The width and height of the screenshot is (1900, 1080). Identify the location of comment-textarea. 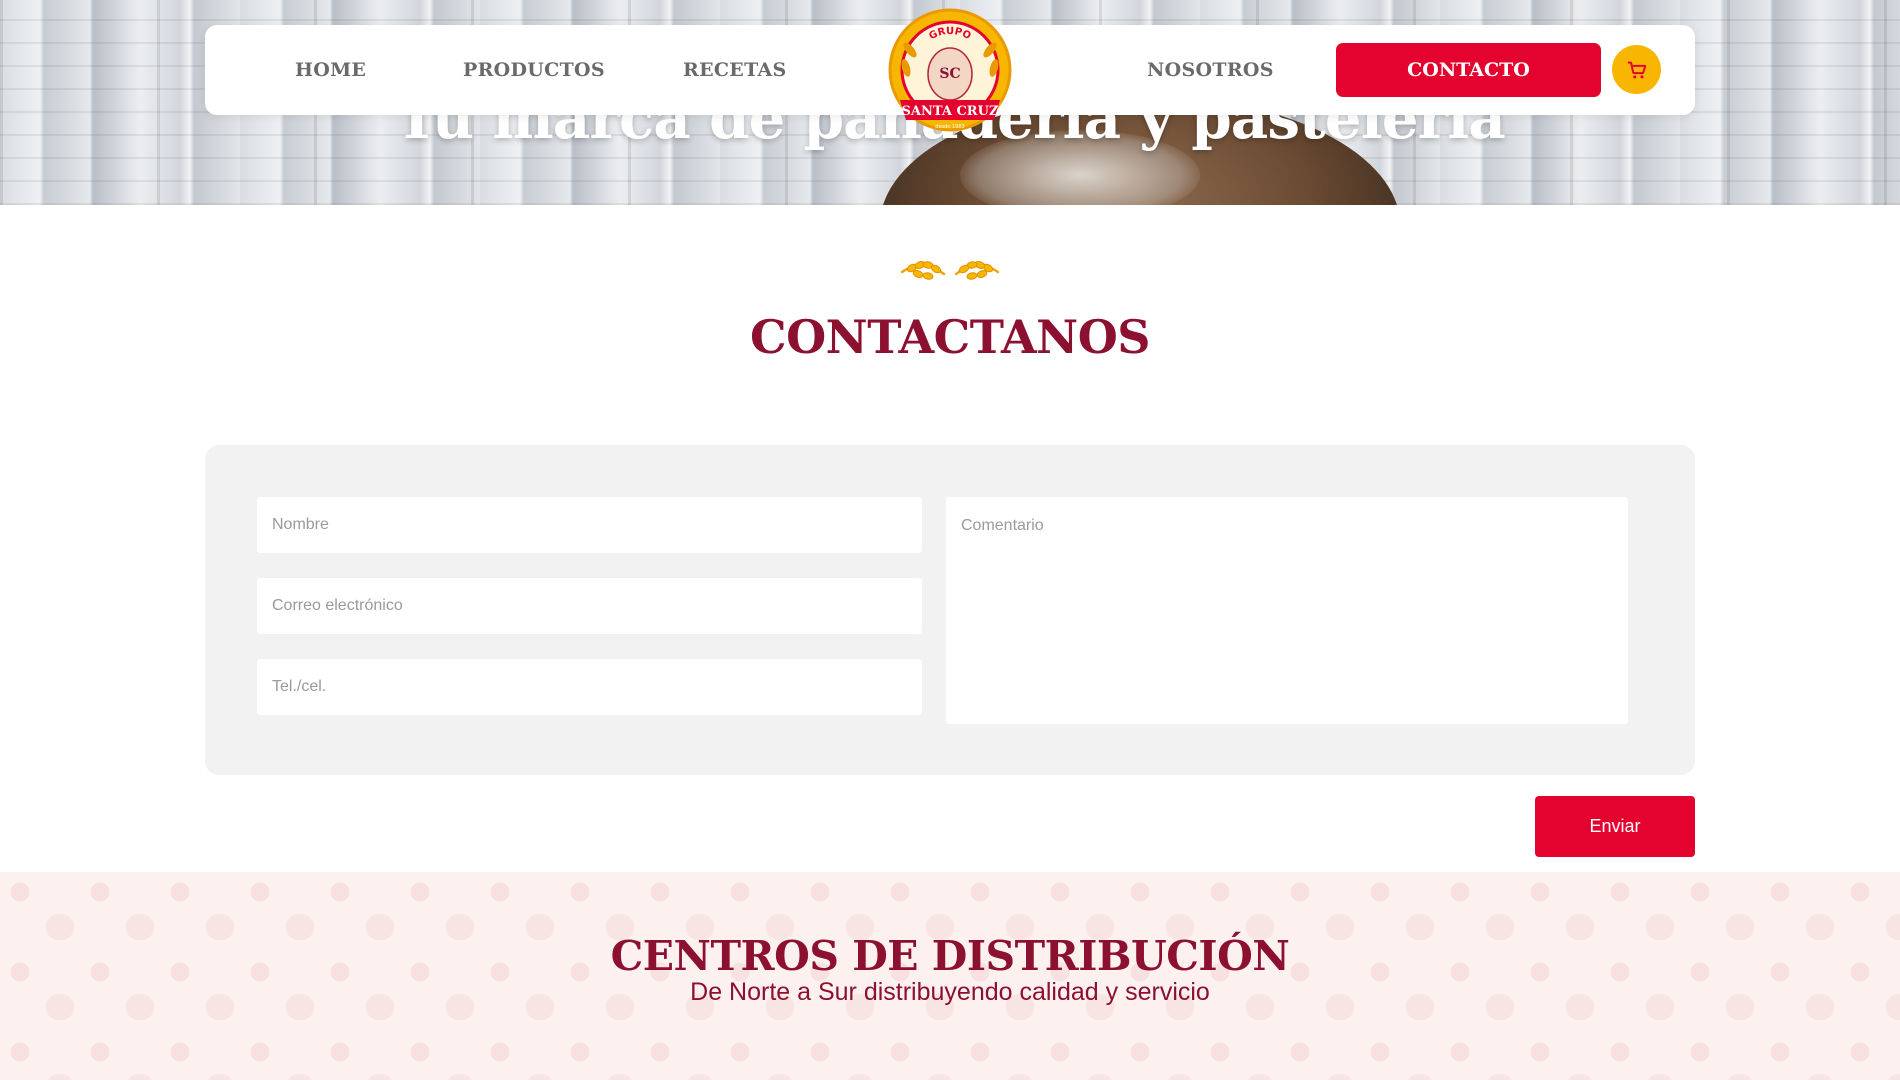
(1287, 610).